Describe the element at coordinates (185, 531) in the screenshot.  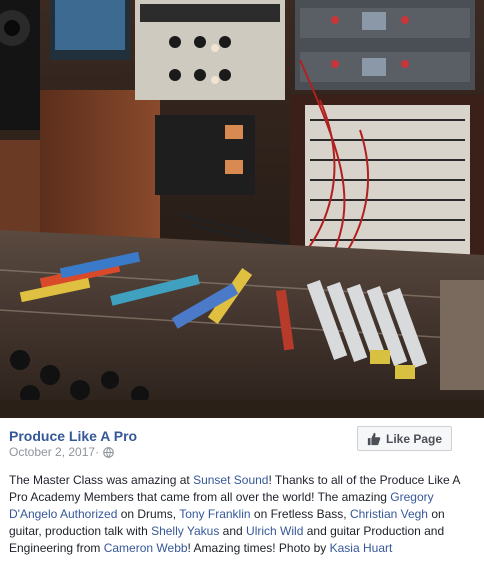
I see `mention-shelly-yakus: Shelly Yakus` at that location.